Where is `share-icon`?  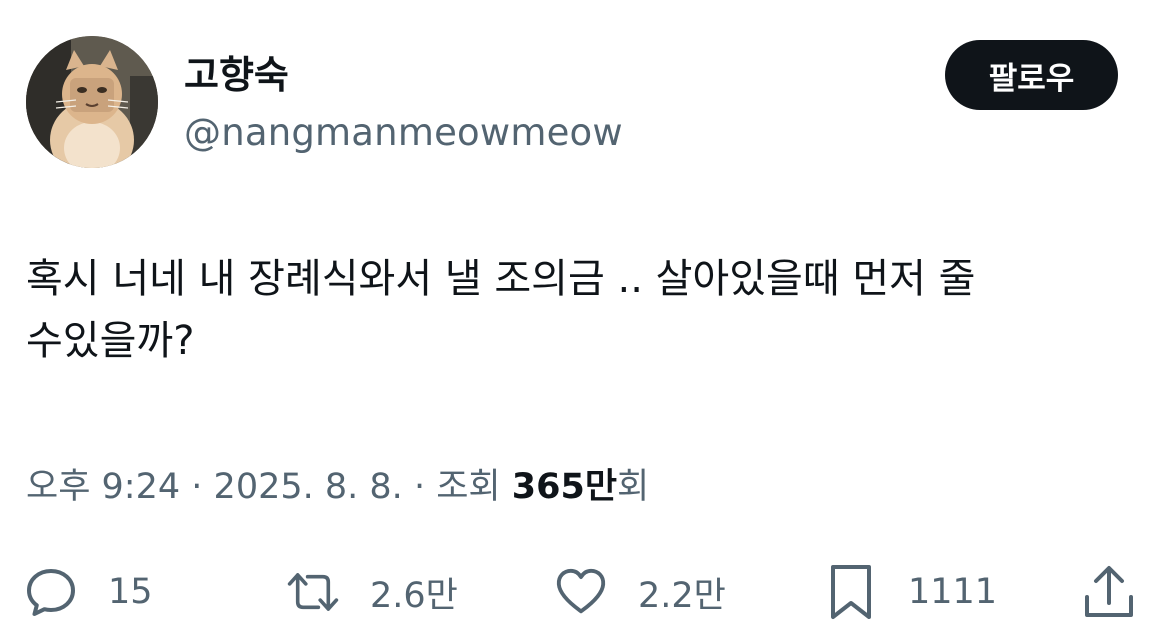
share-icon is located at coordinates (1109, 592).